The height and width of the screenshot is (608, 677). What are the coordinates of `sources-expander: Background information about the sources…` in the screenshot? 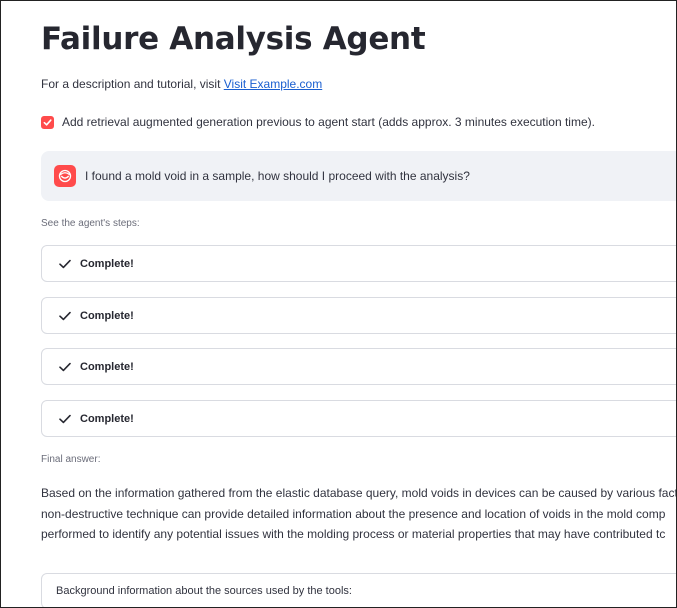 It's located at (358, 590).